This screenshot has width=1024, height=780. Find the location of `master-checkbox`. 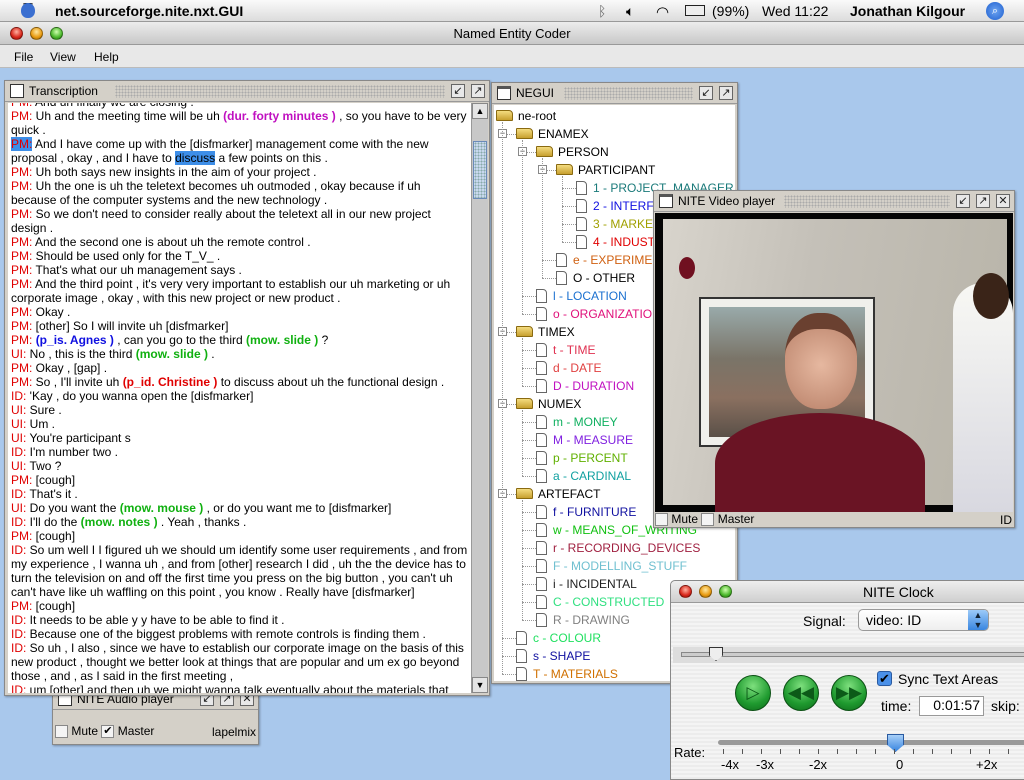

master-checkbox is located at coordinates (708, 520).